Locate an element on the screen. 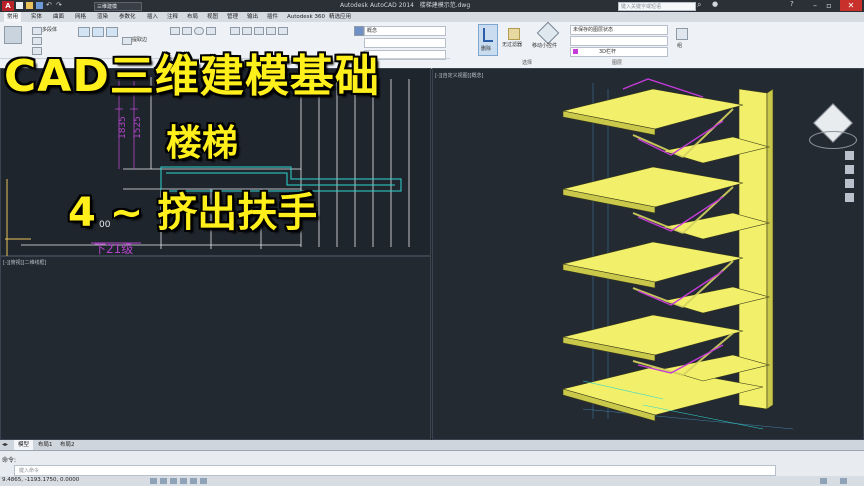 The width and height of the screenshot is (864, 486). workspace-icon is located at coordinates (823, 481).